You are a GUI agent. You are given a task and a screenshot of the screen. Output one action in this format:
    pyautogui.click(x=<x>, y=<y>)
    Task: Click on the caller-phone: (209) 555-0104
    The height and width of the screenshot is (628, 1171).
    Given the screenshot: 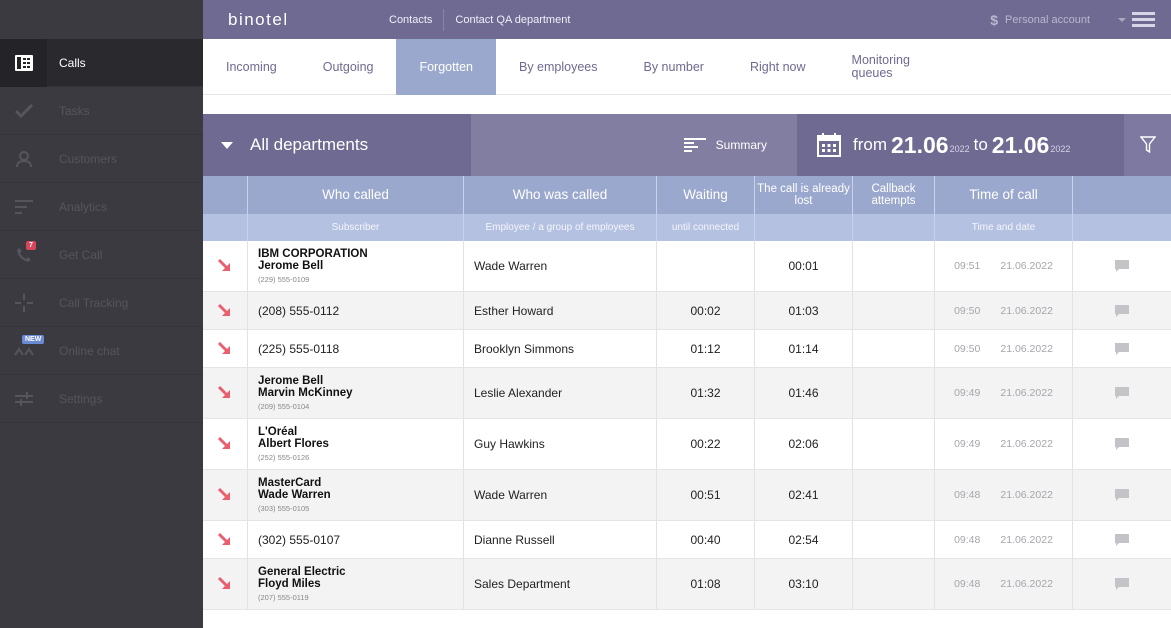 What is the action you would take?
    pyautogui.click(x=284, y=406)
    